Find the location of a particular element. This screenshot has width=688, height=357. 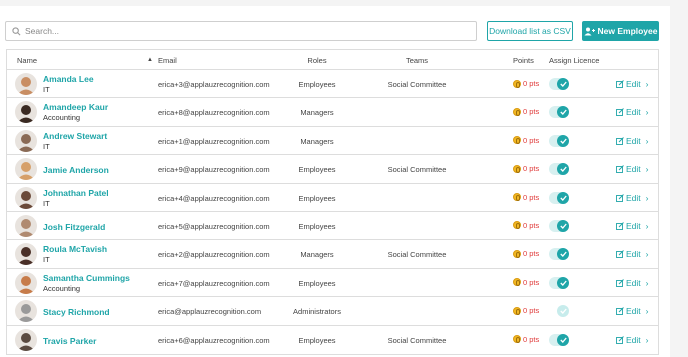

new-employee-label: New Employee is located at coordinates (627, 31).